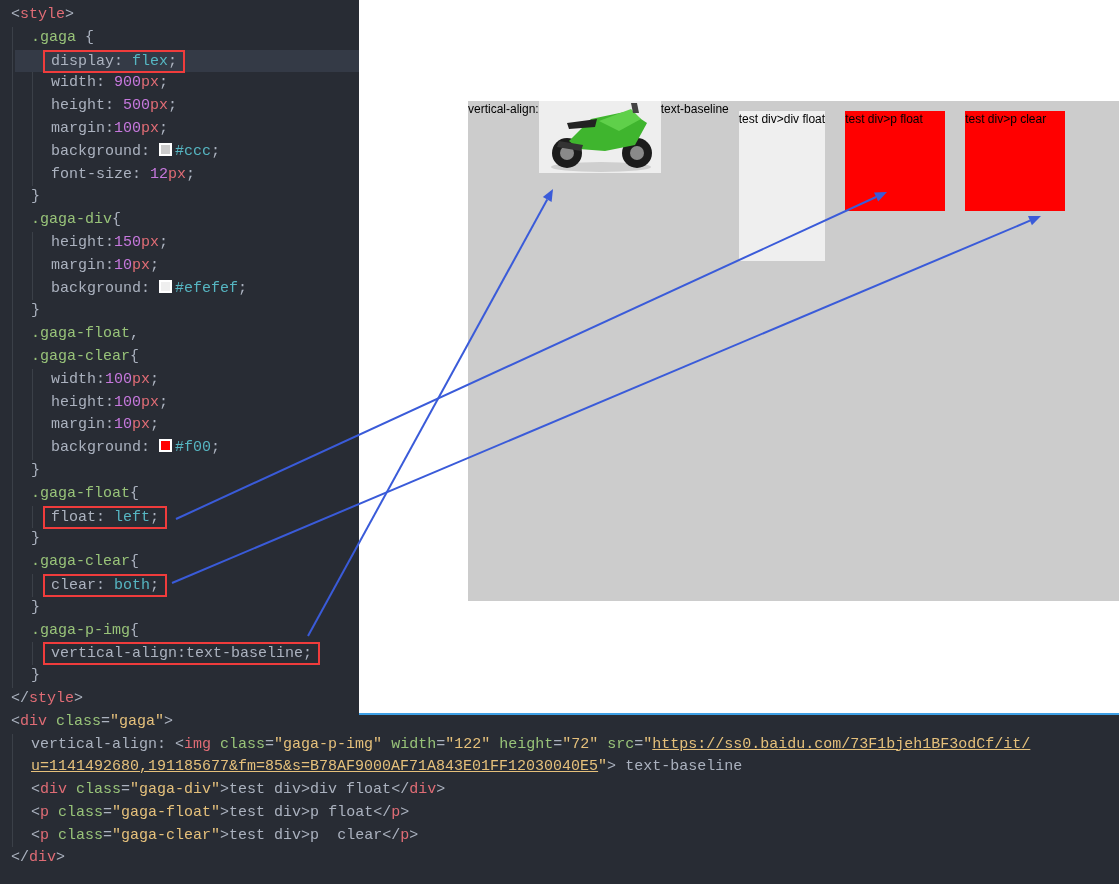  What do you see at coordinates (85, 493) in the screenshot?
I see `code-line: .gaga-float{` at bounding box center [85, 493].